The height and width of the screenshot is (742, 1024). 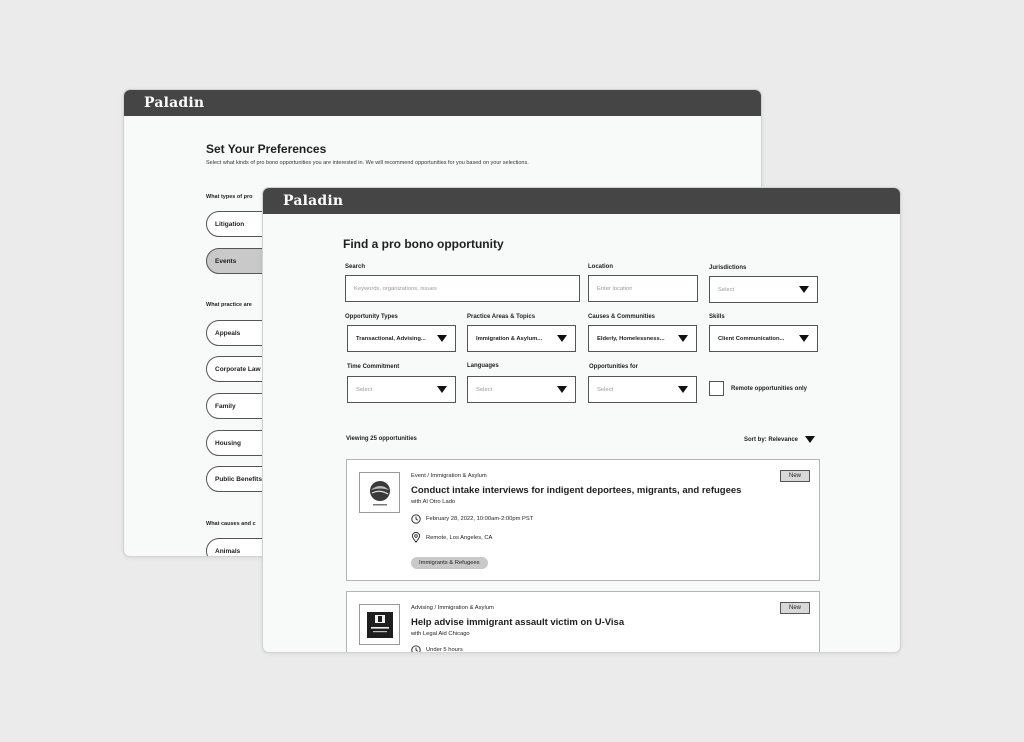 What do you see at coordinates (728, 268) in the screenshot?
I see `jurisdictions-label: Jurisdictions` at bounding box center [728, 268].